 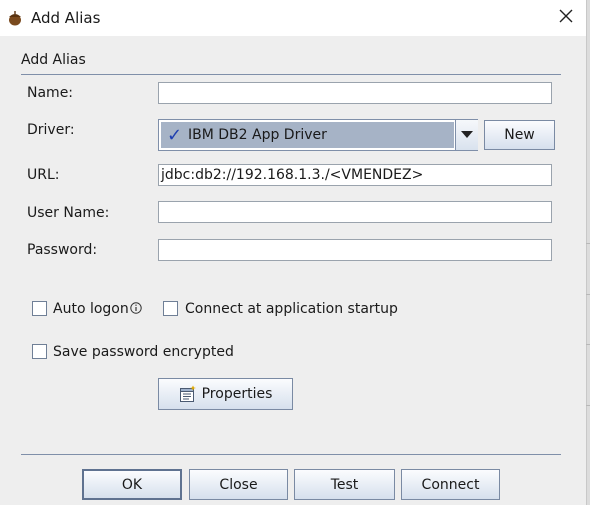 I want to click on title-bar: Add Alias, so click(x=293, y=18).